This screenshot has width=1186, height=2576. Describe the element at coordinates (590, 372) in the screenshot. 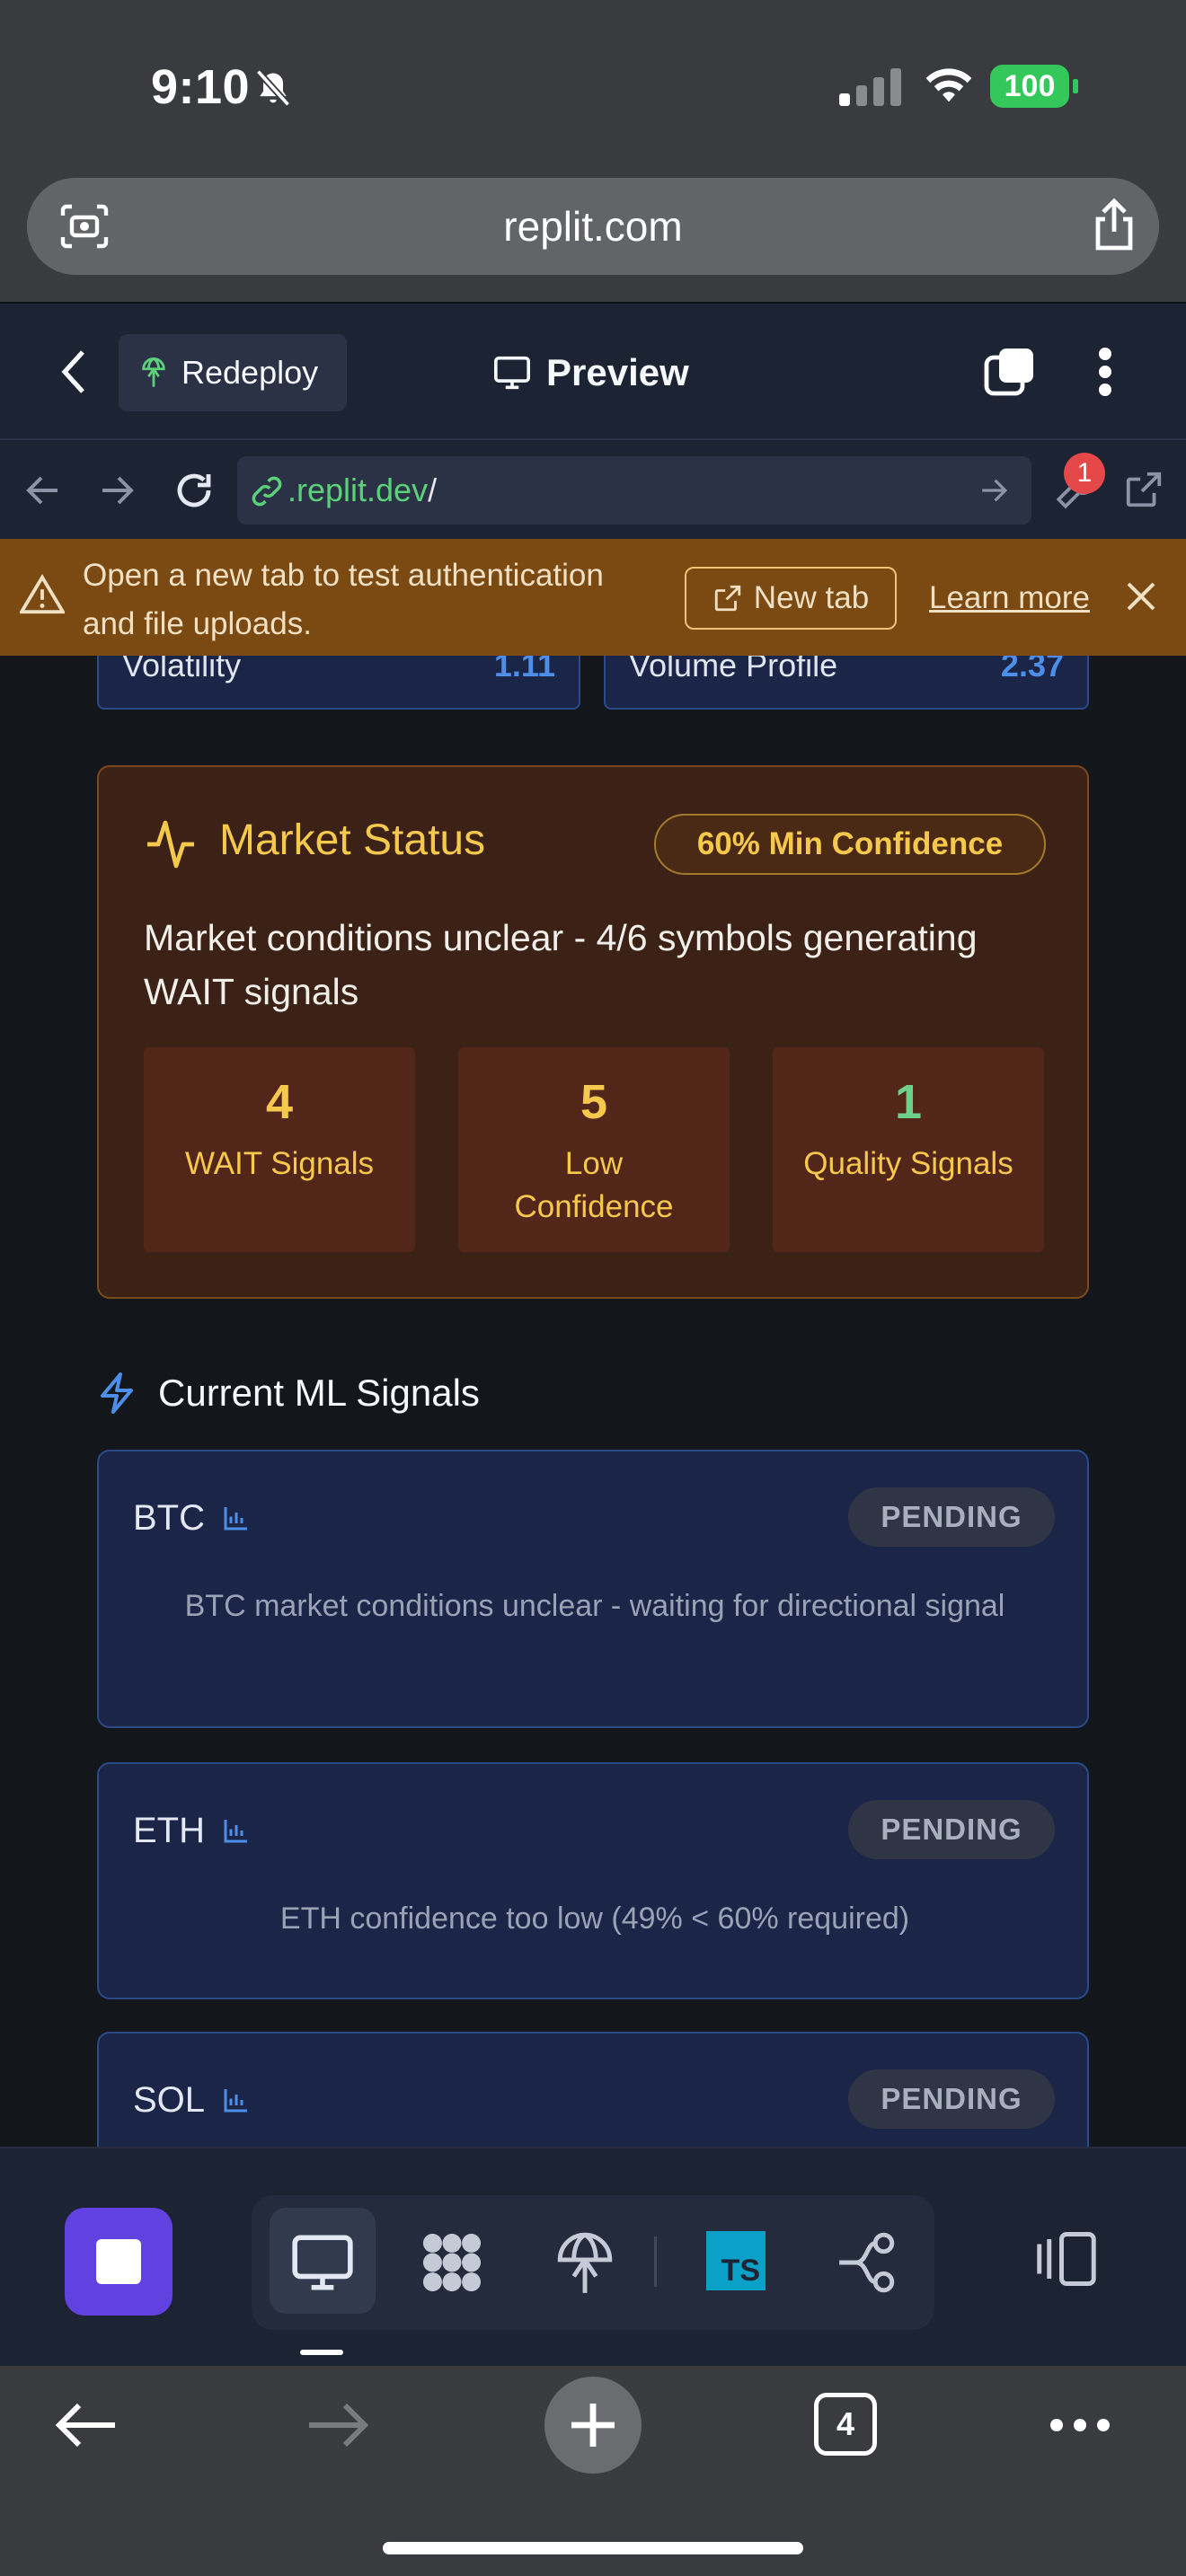

I see `preview-tab-title: Preview` at that location.